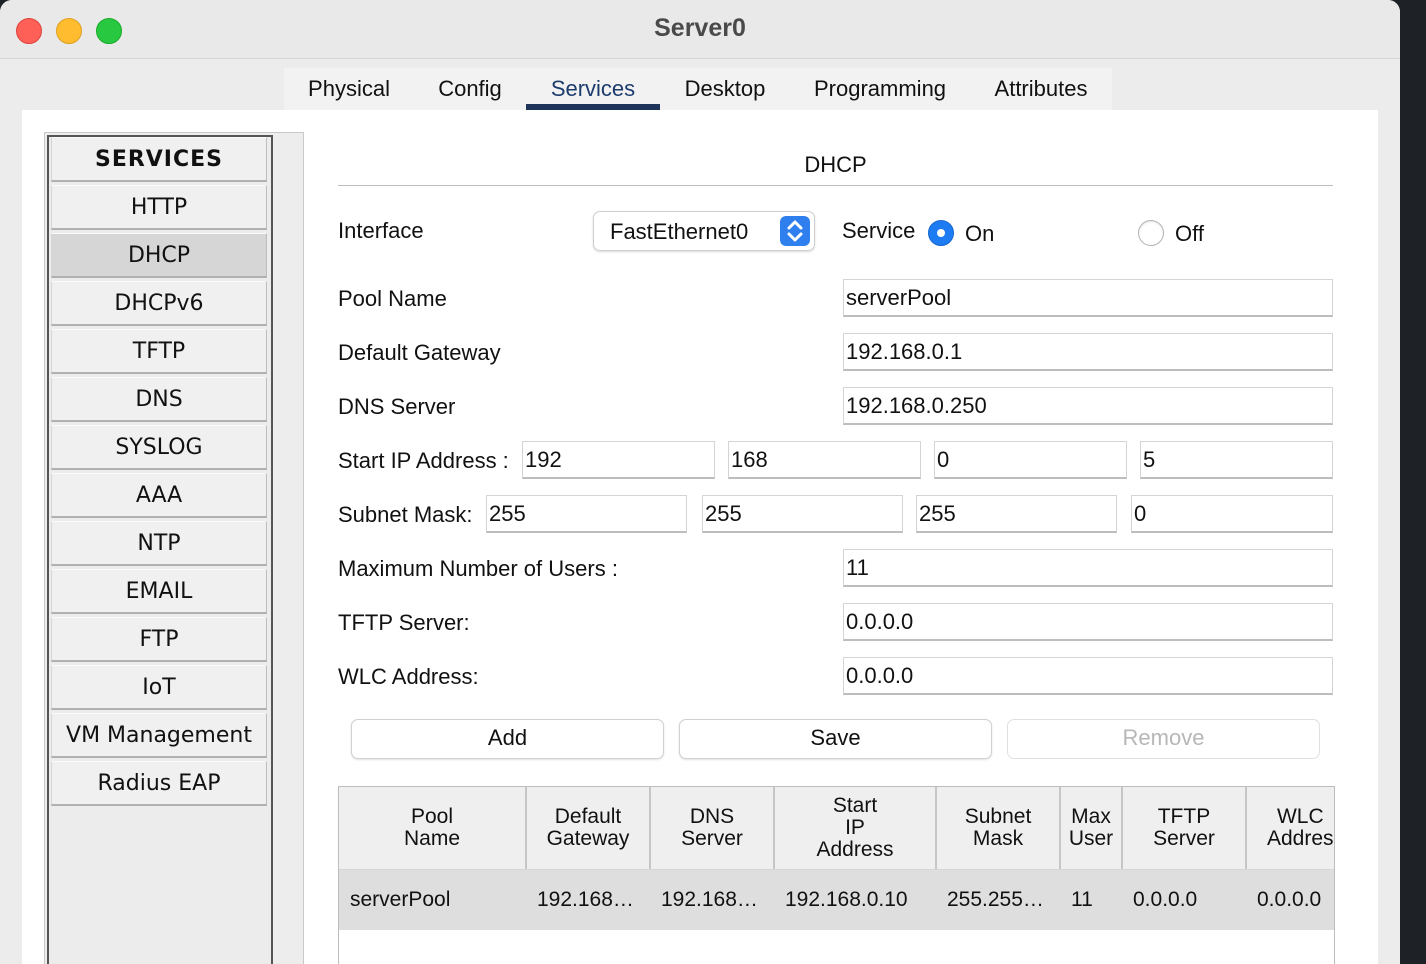 This screenshot has width=1426, height=964. I want to click on services-header: SERVICES, so click(159, 159).